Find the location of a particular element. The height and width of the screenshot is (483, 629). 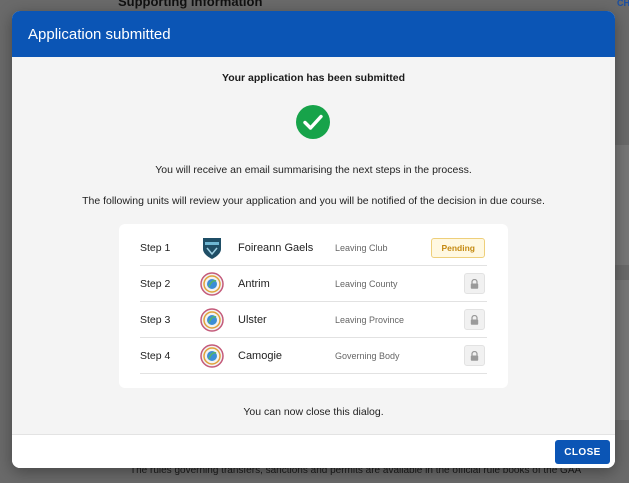

dialog-title: Application submitted is located at coordinates (99, 34).